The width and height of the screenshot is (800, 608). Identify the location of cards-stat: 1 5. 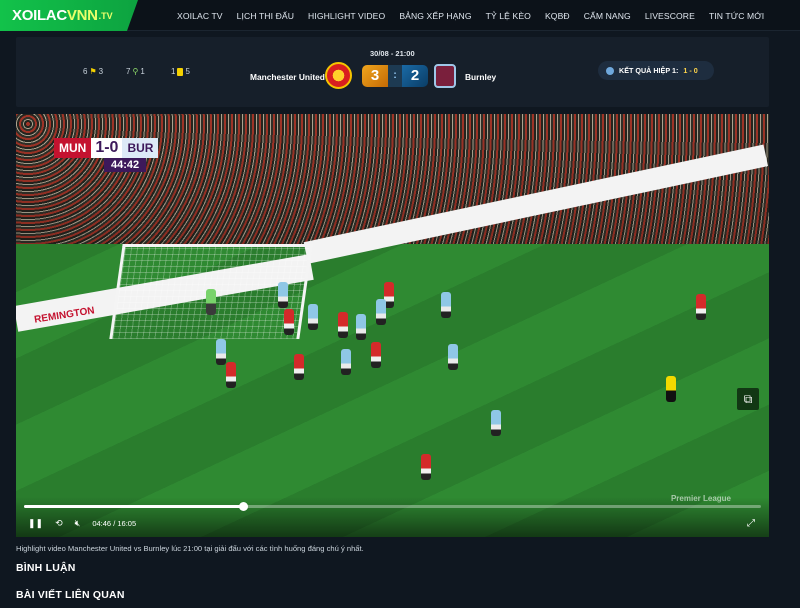
(180, 71).